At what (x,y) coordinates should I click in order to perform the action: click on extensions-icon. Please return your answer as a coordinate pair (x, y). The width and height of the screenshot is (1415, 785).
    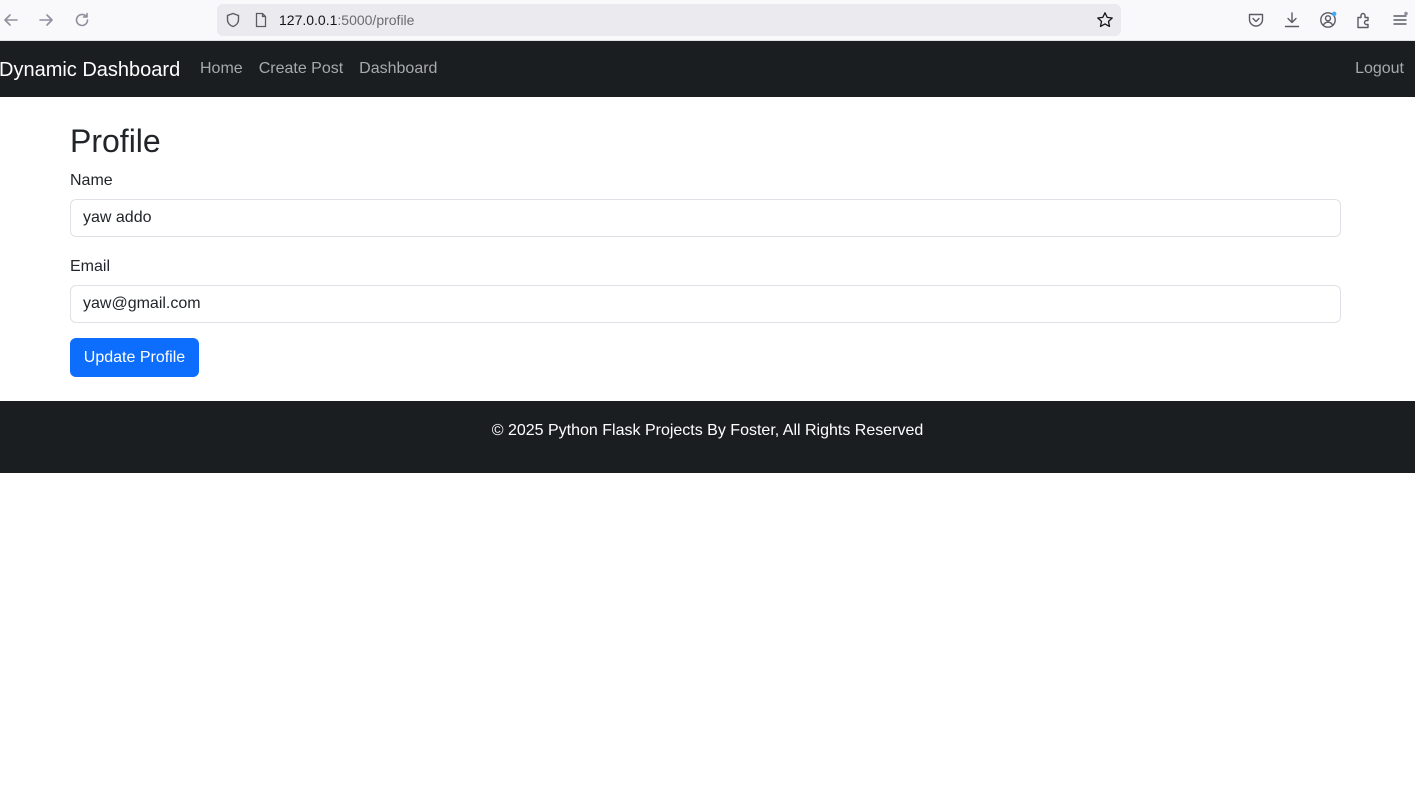
    Looking at the image, I should click on (1364, 20).